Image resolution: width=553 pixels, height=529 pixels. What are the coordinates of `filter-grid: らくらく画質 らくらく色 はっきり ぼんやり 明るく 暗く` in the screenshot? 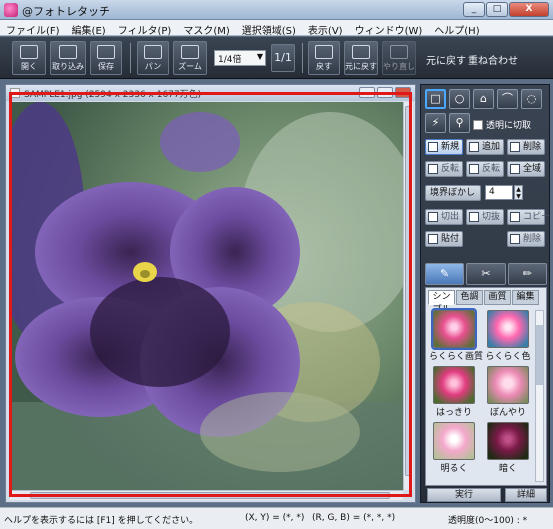 It's located at (481, 391).